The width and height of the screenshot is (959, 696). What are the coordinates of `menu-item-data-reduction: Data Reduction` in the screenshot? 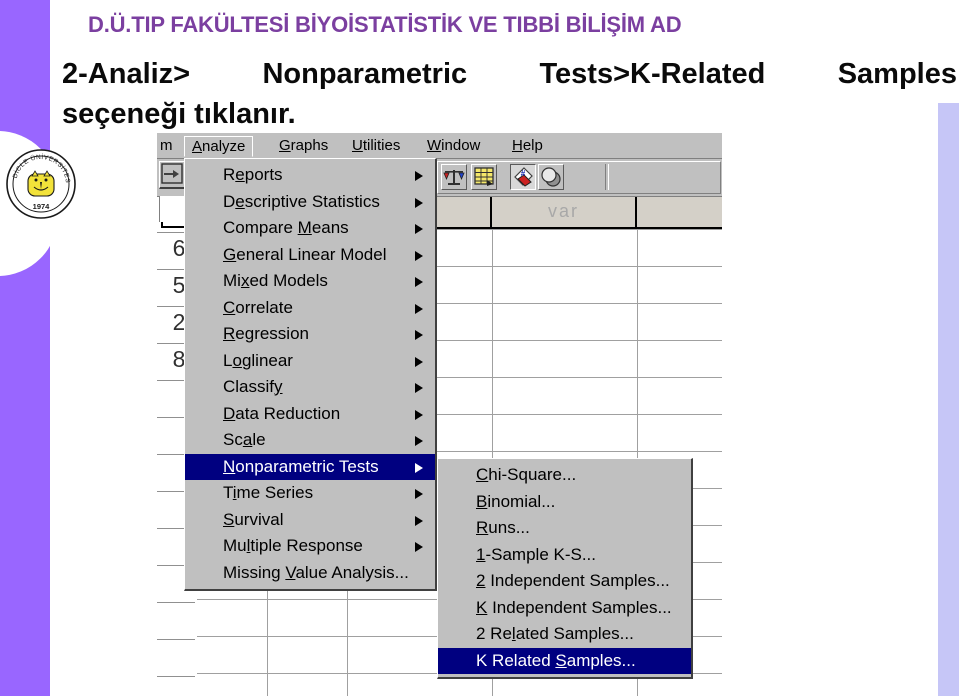 It's located at (310, 414).